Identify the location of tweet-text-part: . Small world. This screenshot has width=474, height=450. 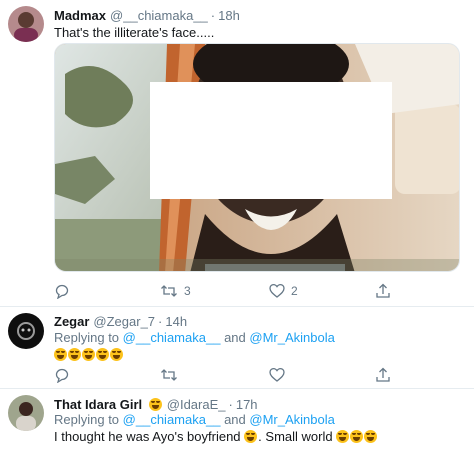
(295, 436).